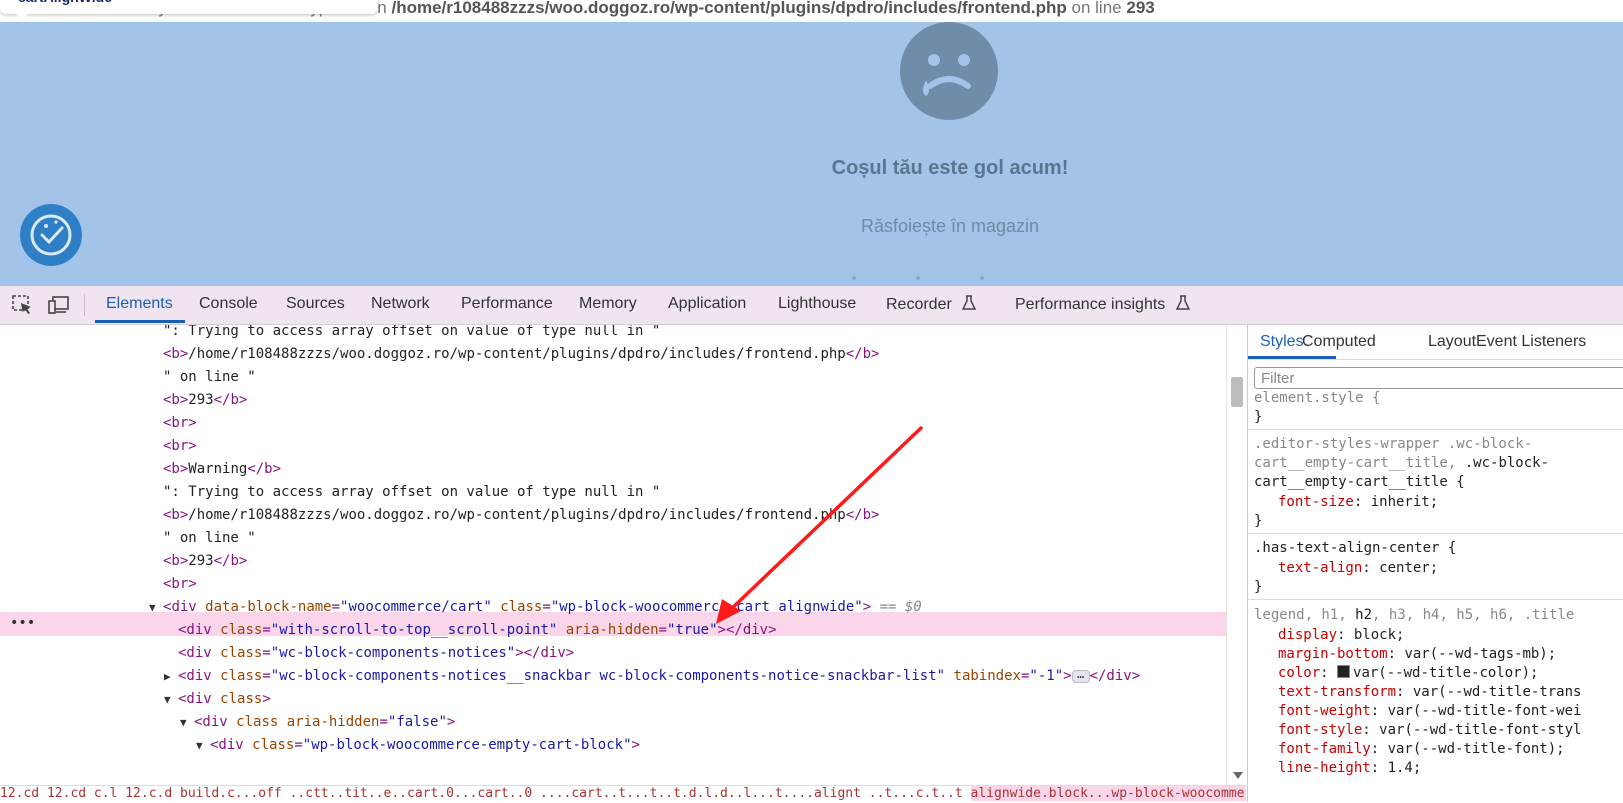  I want to click on dom-node: ▼ <div class>, so click(217, 699).